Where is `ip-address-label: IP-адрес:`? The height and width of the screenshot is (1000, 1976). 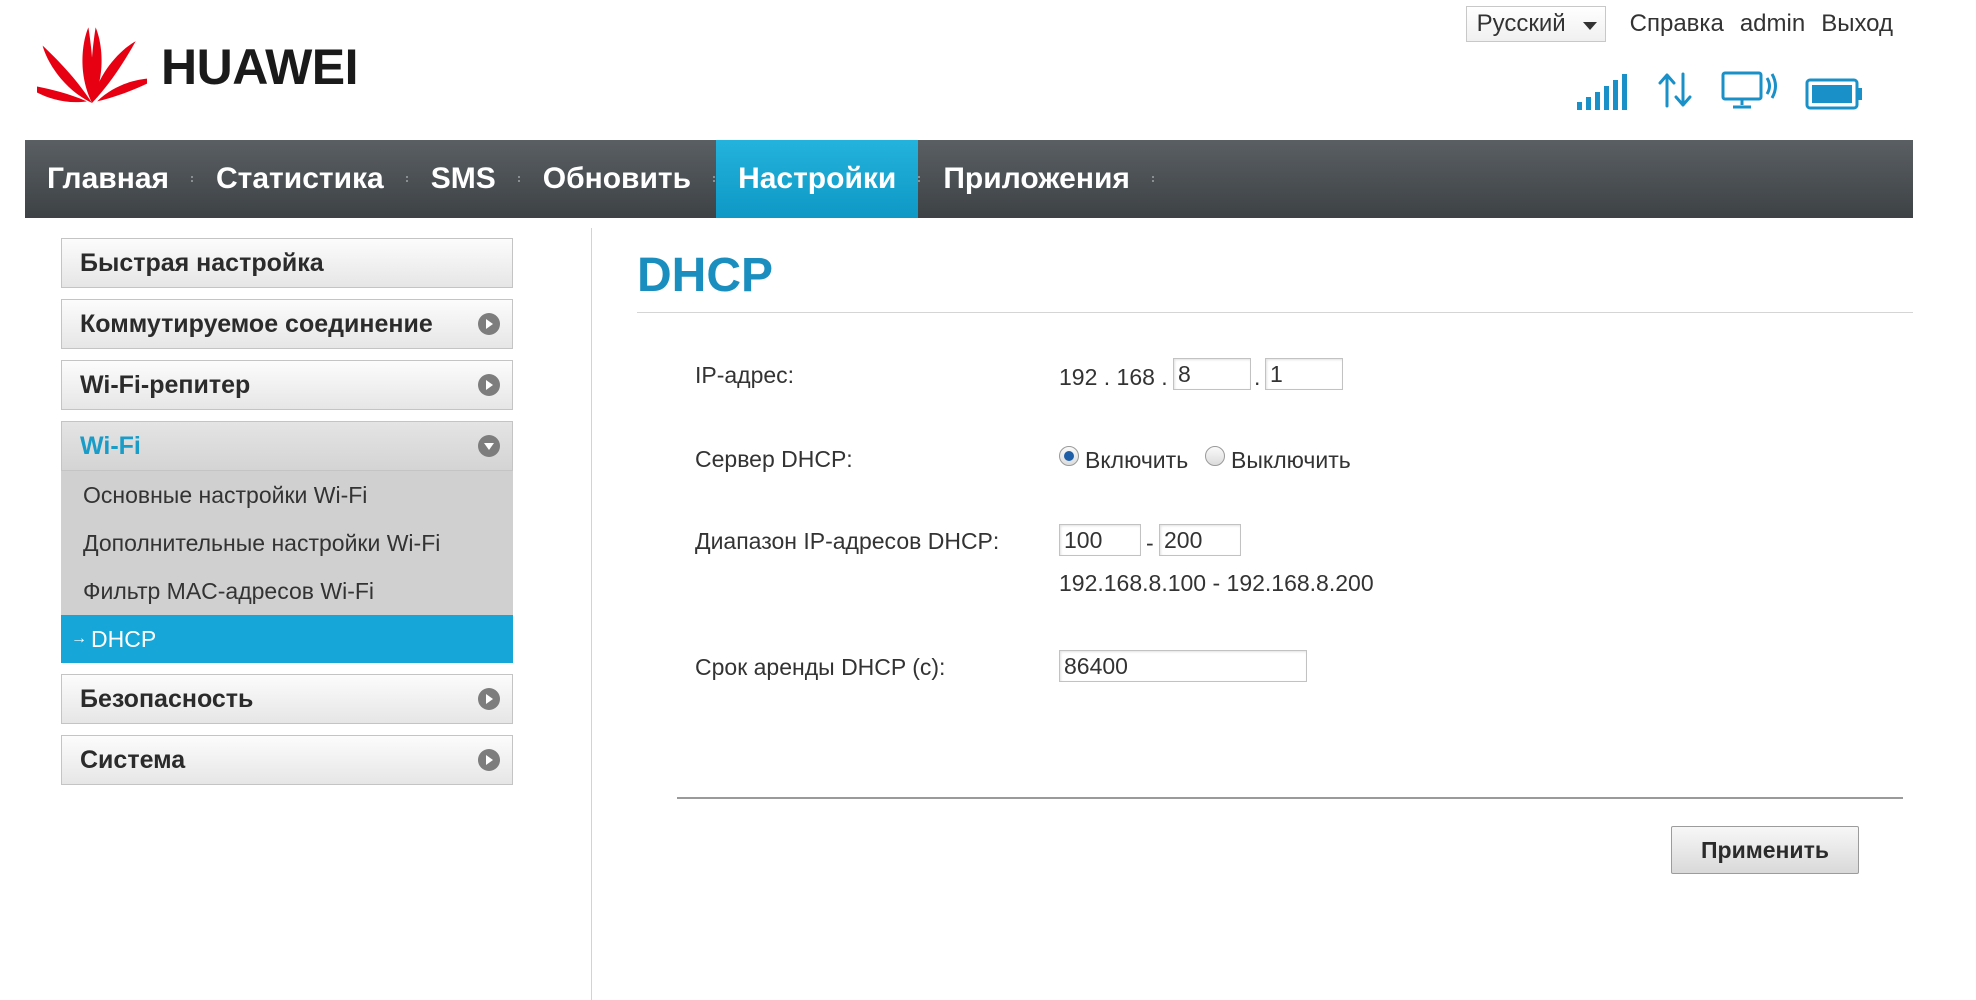 ip-address-label: IP-адрес: is located at coordinates (745, 375).